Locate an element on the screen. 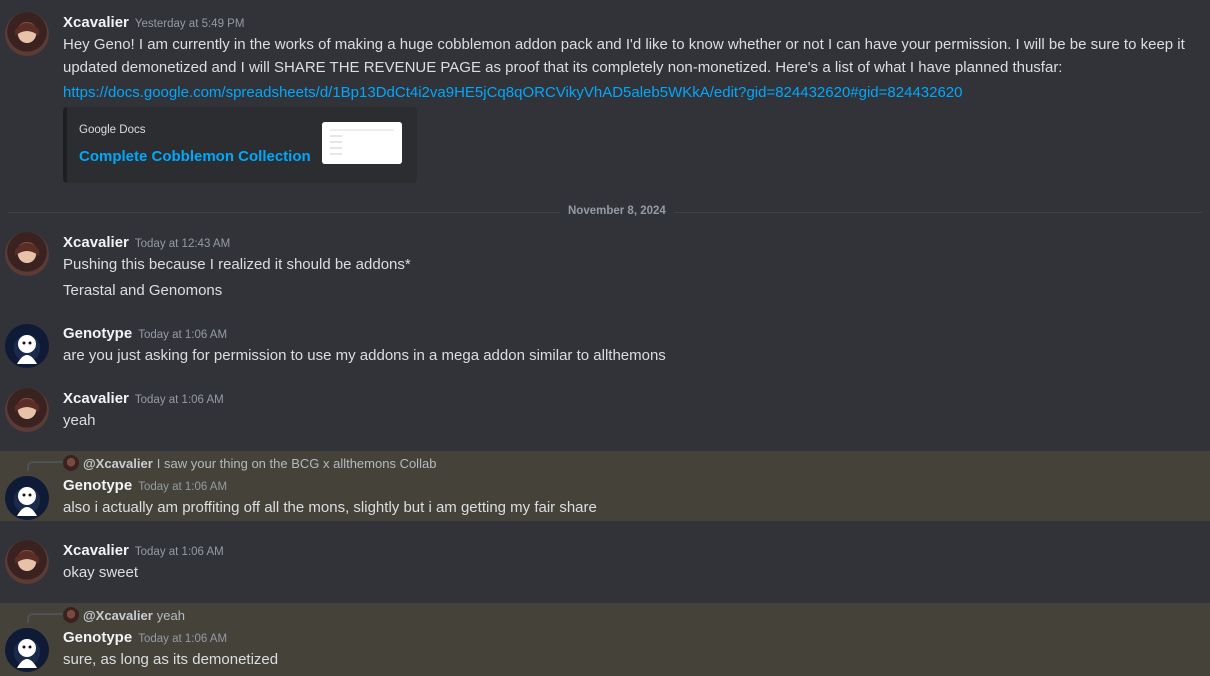 The width and height of the screenshot is (1210, 676). reply-preview: @Xcavalier yeah is located at coordinates (124, 615).